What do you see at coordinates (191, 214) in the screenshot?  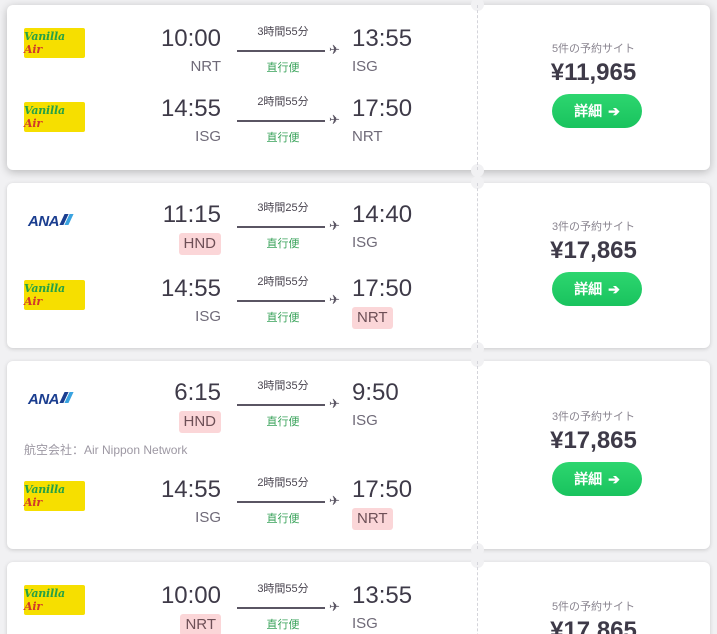 I see `departure-time: 11:15` at bounding box center [191, 214].